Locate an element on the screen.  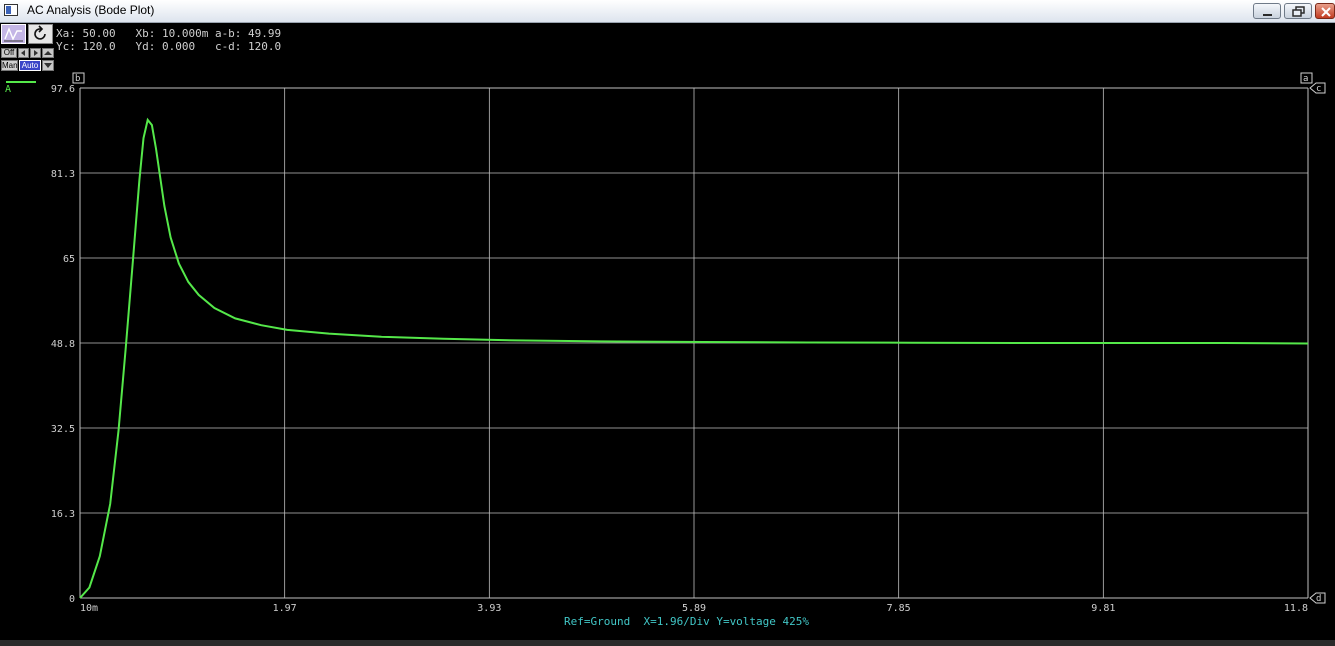
x-axis-ticks: 10m 1.97 3.93 5.89 7.85 9.81 11.8 is located at coordinates (694, 608).